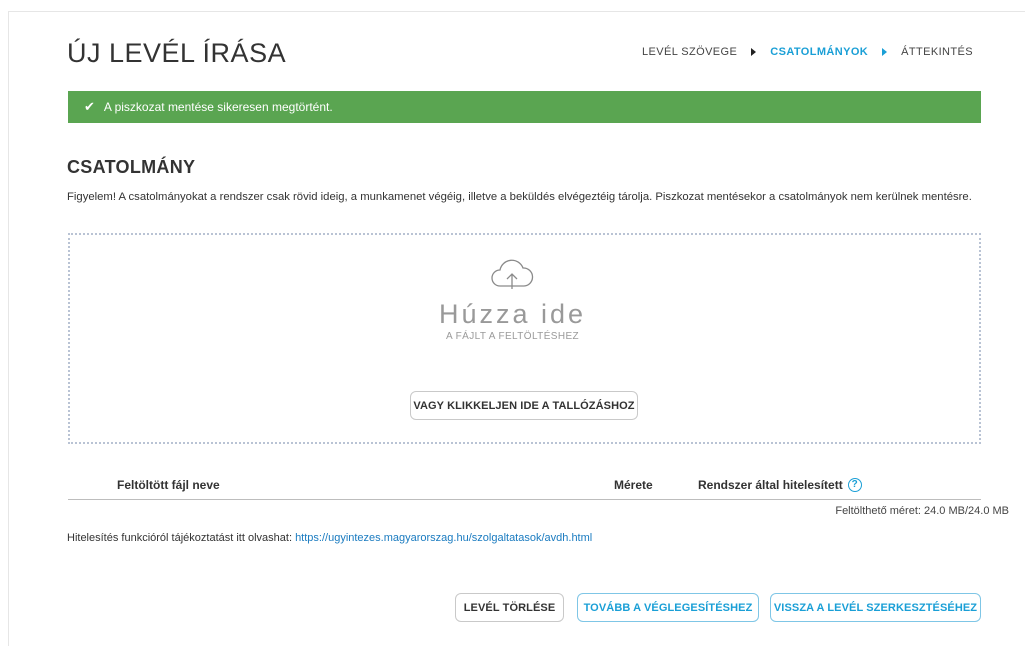 This screenshot has height=646, width=1025. I want to click on column-certified: Rendszer által hitelesített ?, so click(780, 485).